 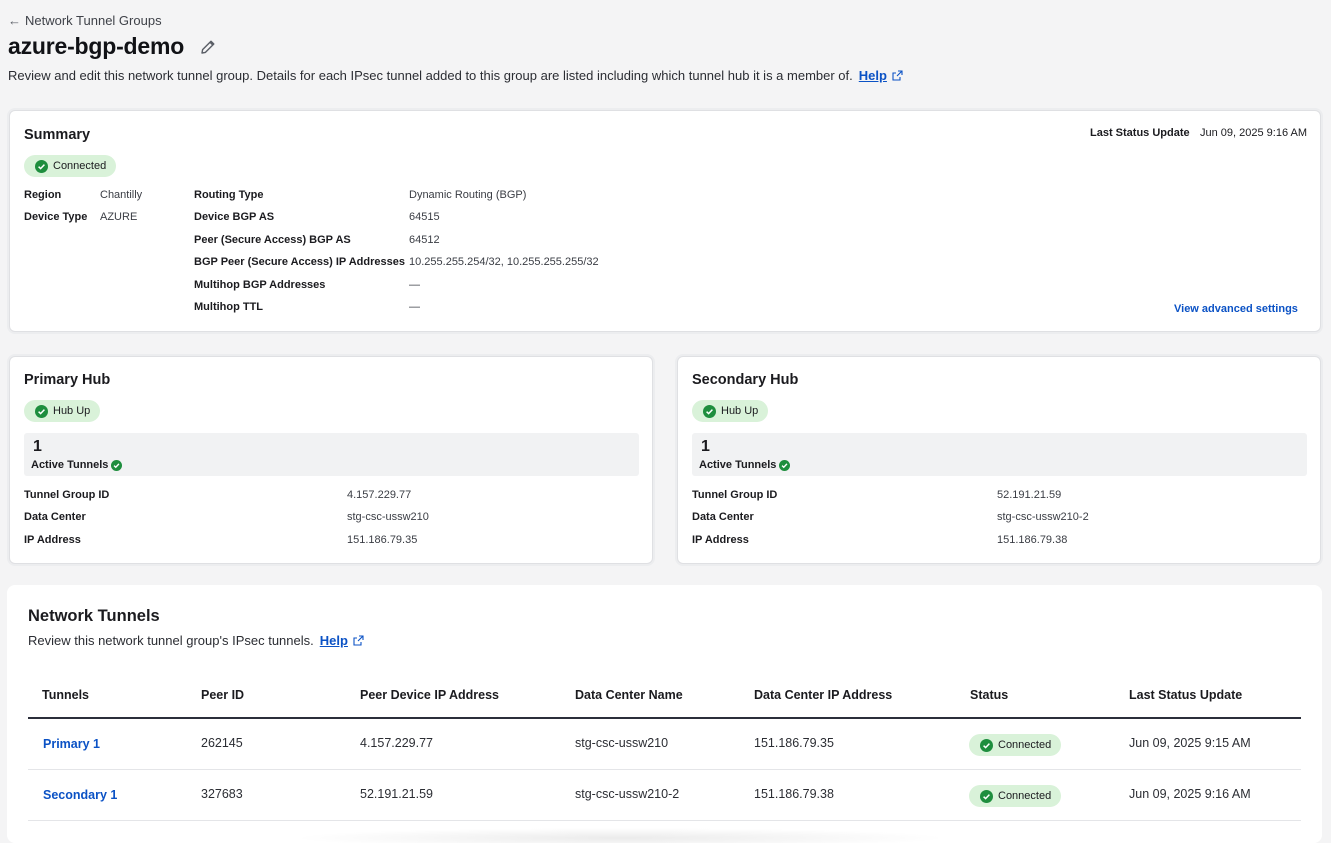 What do you see at coordinates (989, 695) in the screenshot?
I see `column-header-status: Status` at bounding box center [989, 695].